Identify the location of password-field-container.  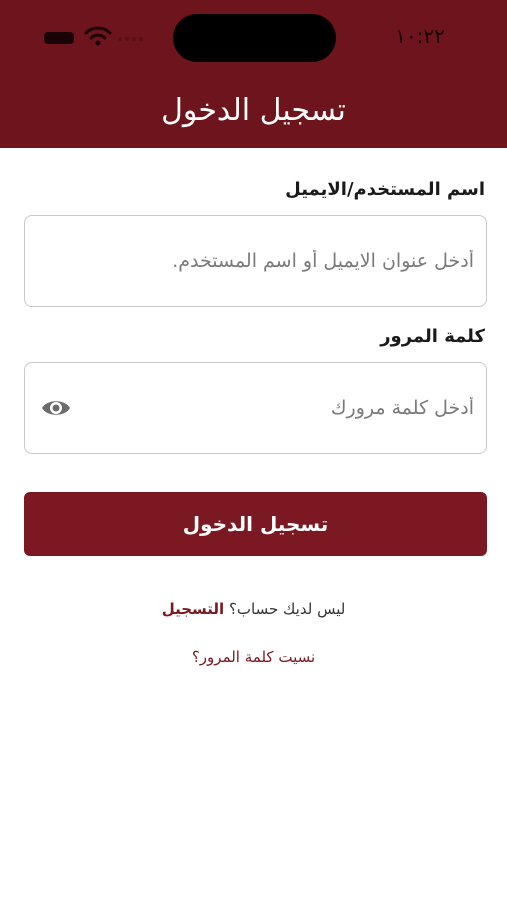
(255, 408).